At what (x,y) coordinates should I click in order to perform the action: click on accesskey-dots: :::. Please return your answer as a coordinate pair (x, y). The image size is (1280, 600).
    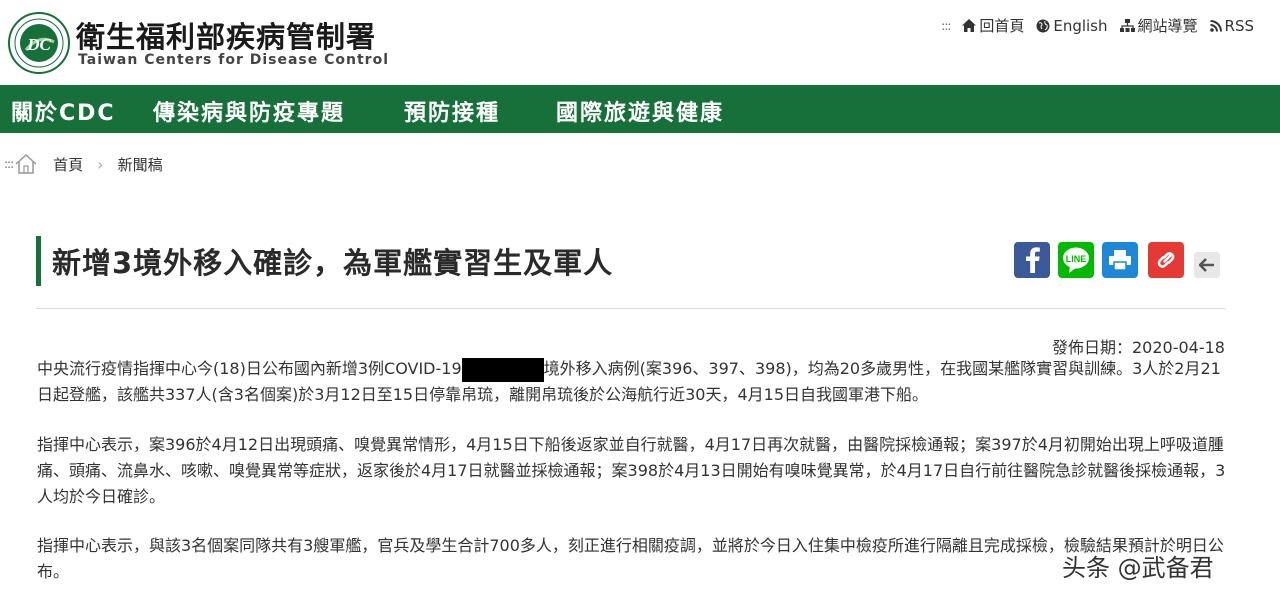
    Looking at the image, I should click on (946, 26).